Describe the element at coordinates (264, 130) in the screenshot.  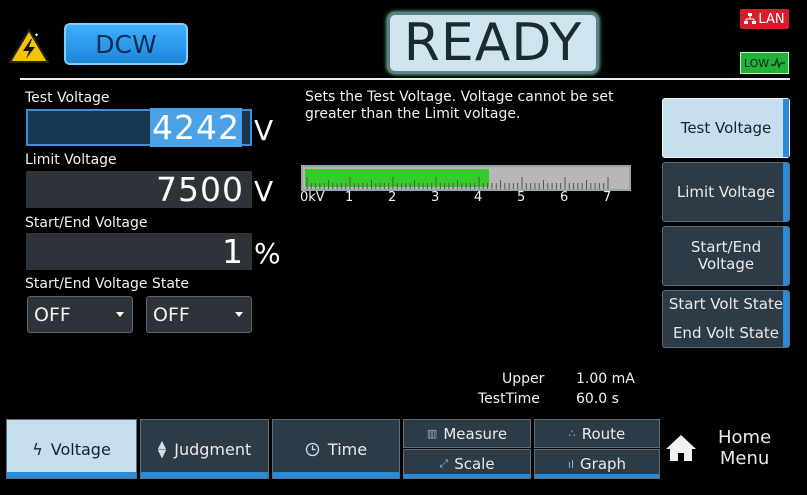
I see `test-voltage-unit: V` at that location.